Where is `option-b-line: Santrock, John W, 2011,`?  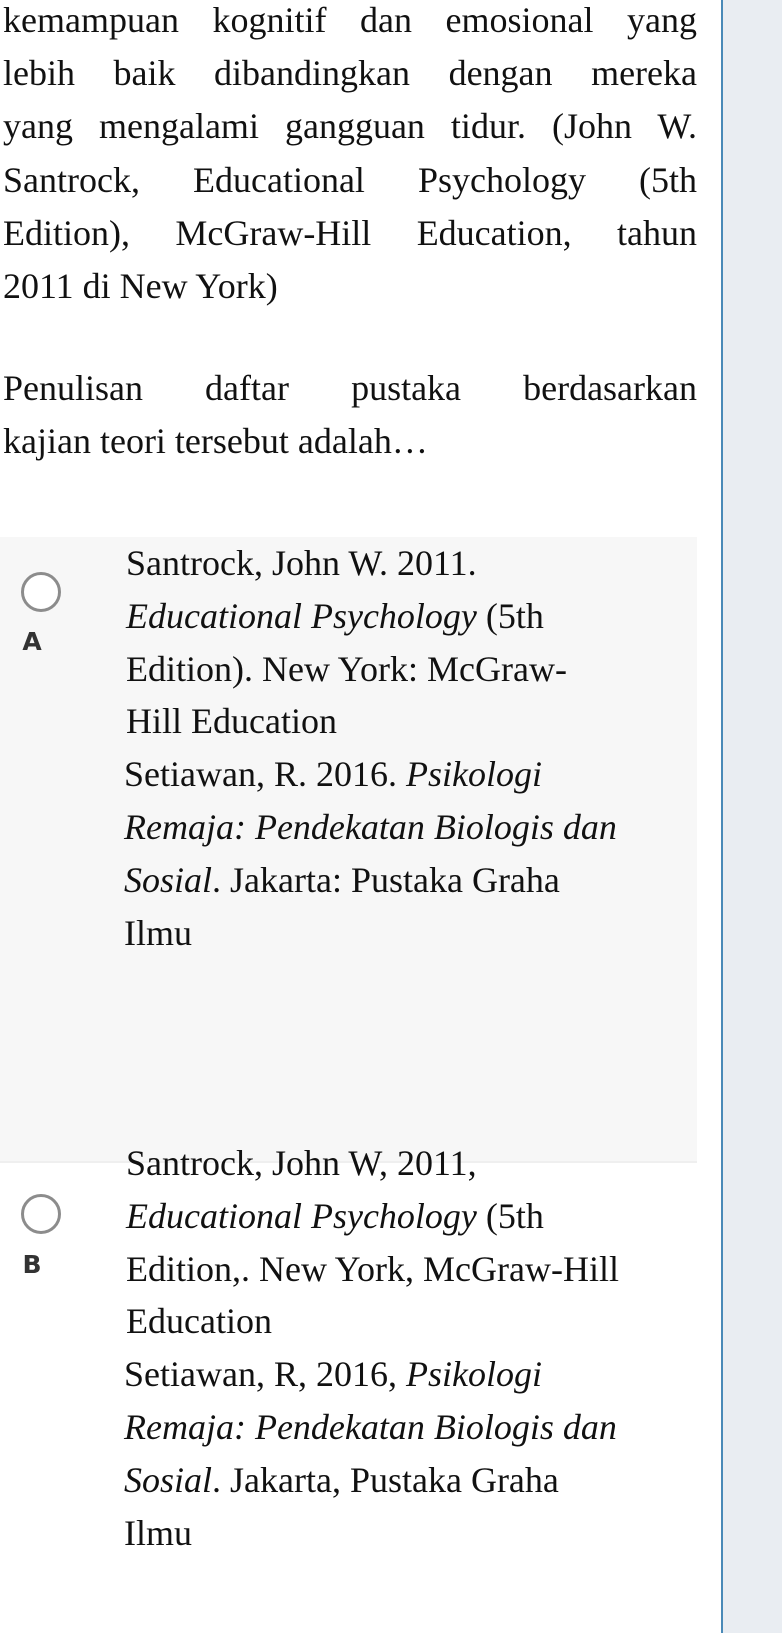
option-b-line: Santrock, John W, 2011, is located at coordinates (406, 1163).